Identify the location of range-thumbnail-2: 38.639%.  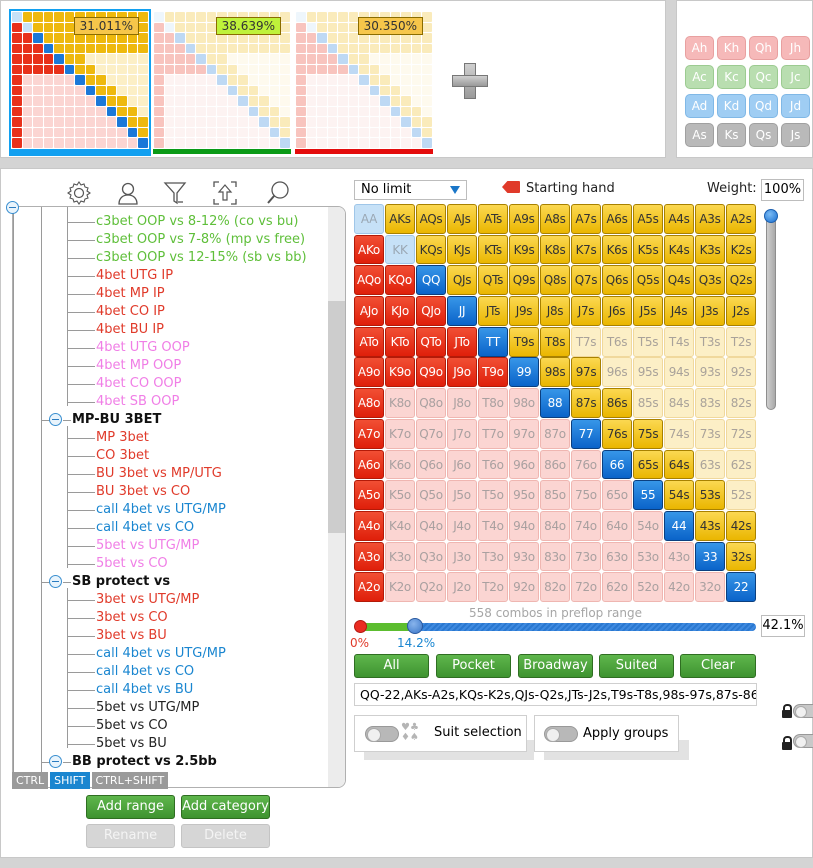
(222, 82).